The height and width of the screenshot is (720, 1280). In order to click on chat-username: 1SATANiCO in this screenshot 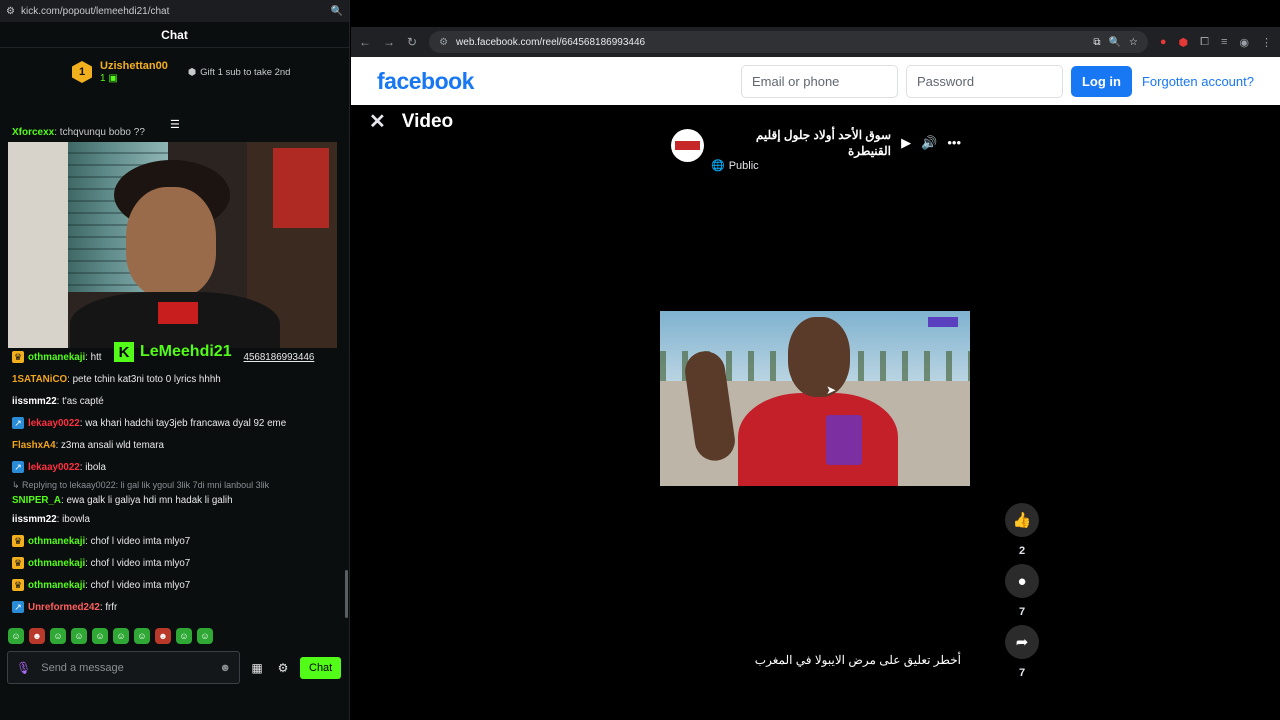, I will do `click(39, 379)`.